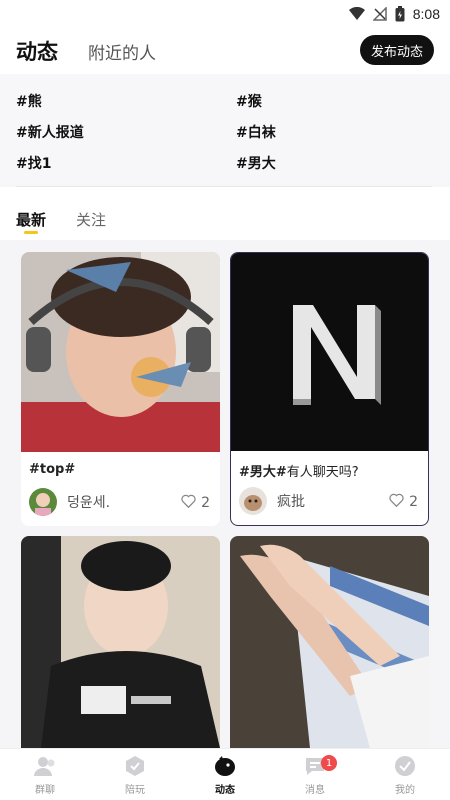 The height and width of the screenshot is (800, 450). What do you see at coordinates (29, 101) in the screenshot?
I see `topic-tag: #熊` at bounding box center [29, 101].